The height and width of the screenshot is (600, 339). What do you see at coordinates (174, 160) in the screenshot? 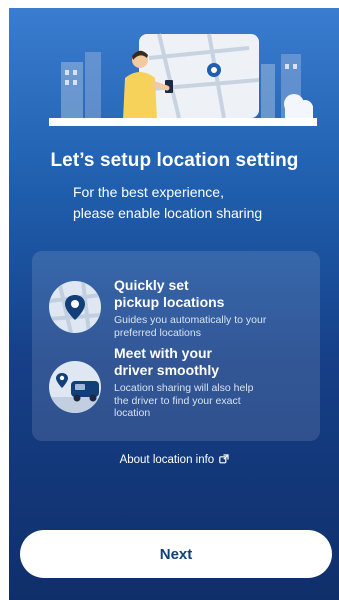
I see `page-title: Let’s setup location setting` at bounding box center [174, 160].